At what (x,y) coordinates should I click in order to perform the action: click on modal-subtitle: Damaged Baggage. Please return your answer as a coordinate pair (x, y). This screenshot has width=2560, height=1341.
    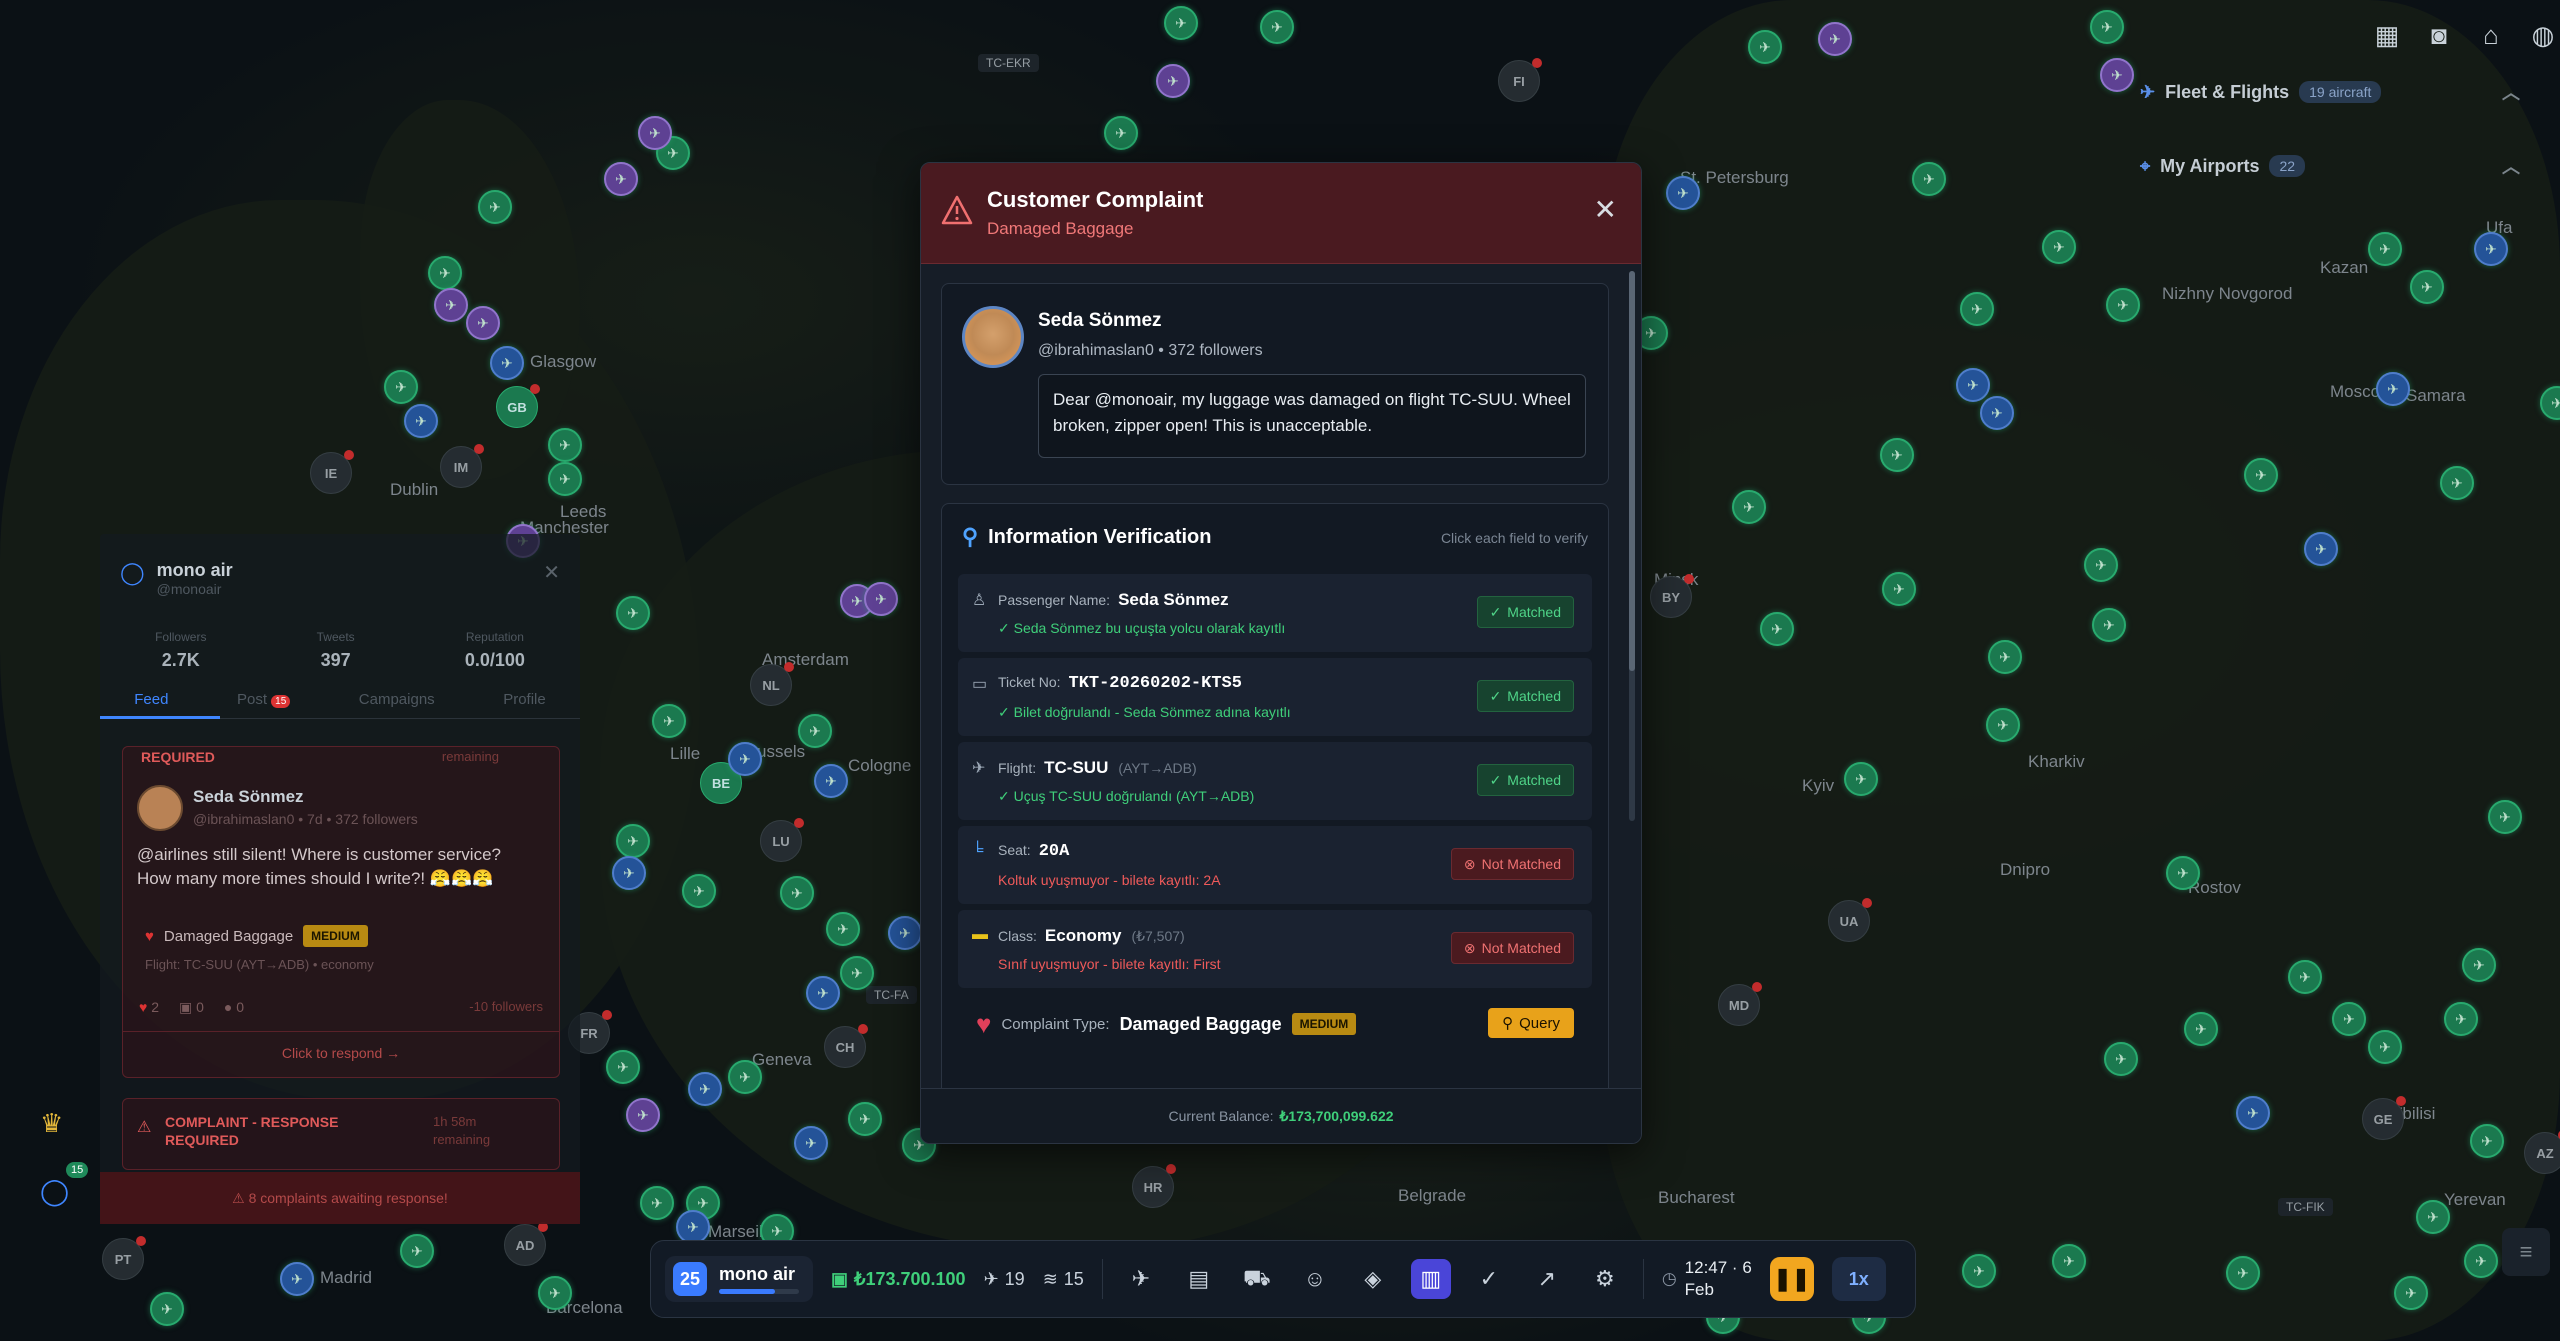
    Looking at the image, I should click on (1060, 228).